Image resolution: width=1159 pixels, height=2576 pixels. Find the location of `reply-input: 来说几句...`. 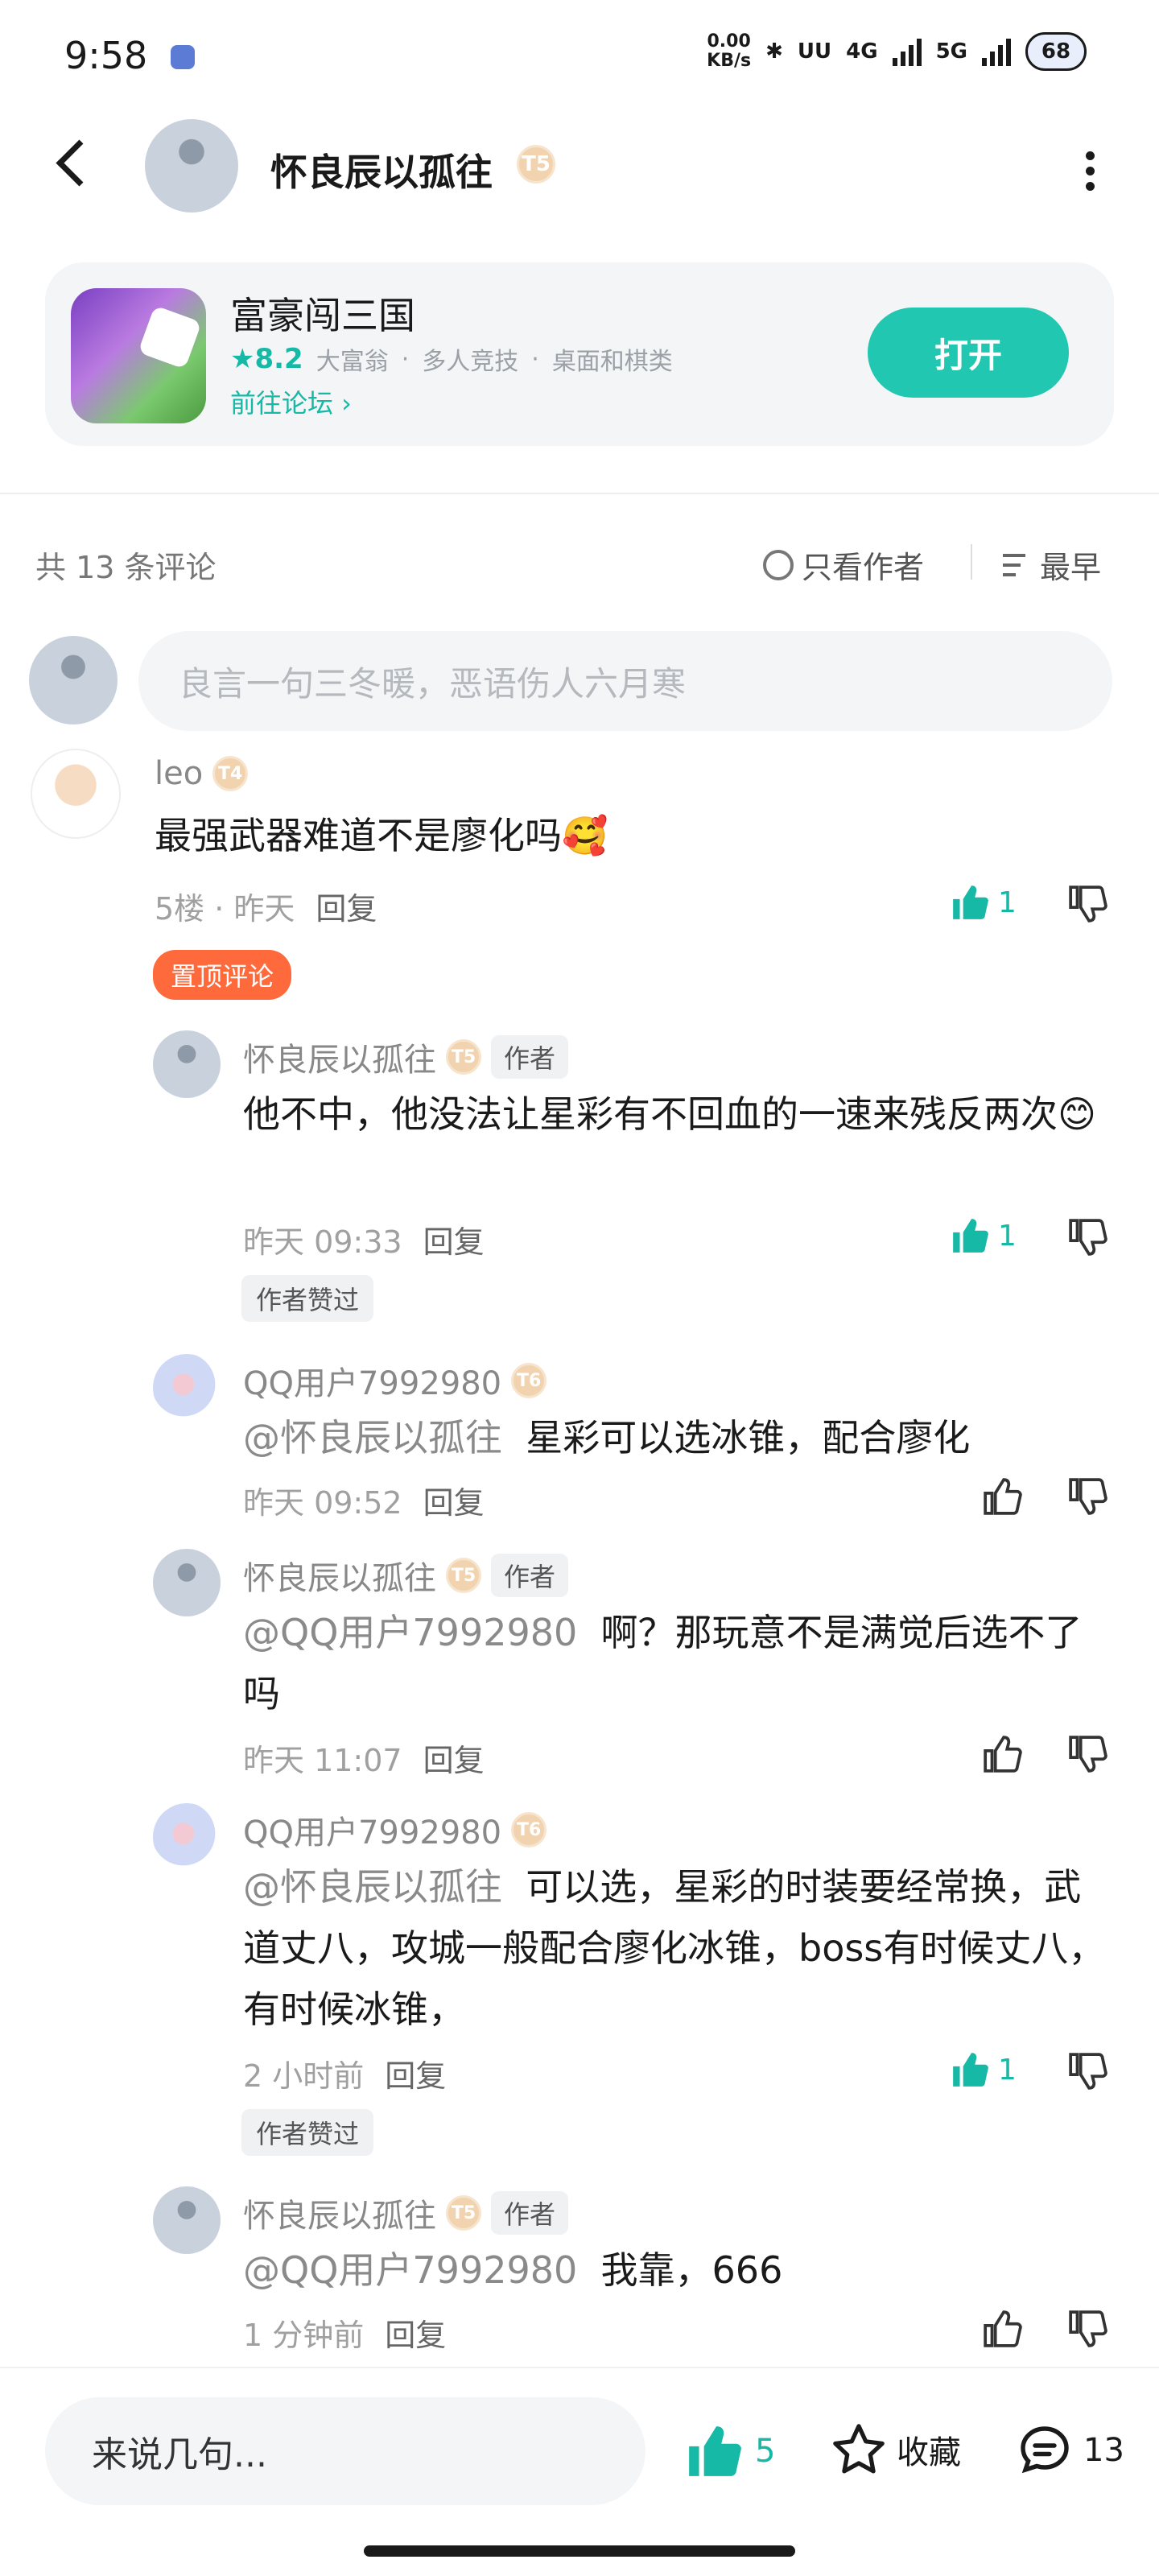

reply-input: 来说几句... is located at coordinates (345, 2451).